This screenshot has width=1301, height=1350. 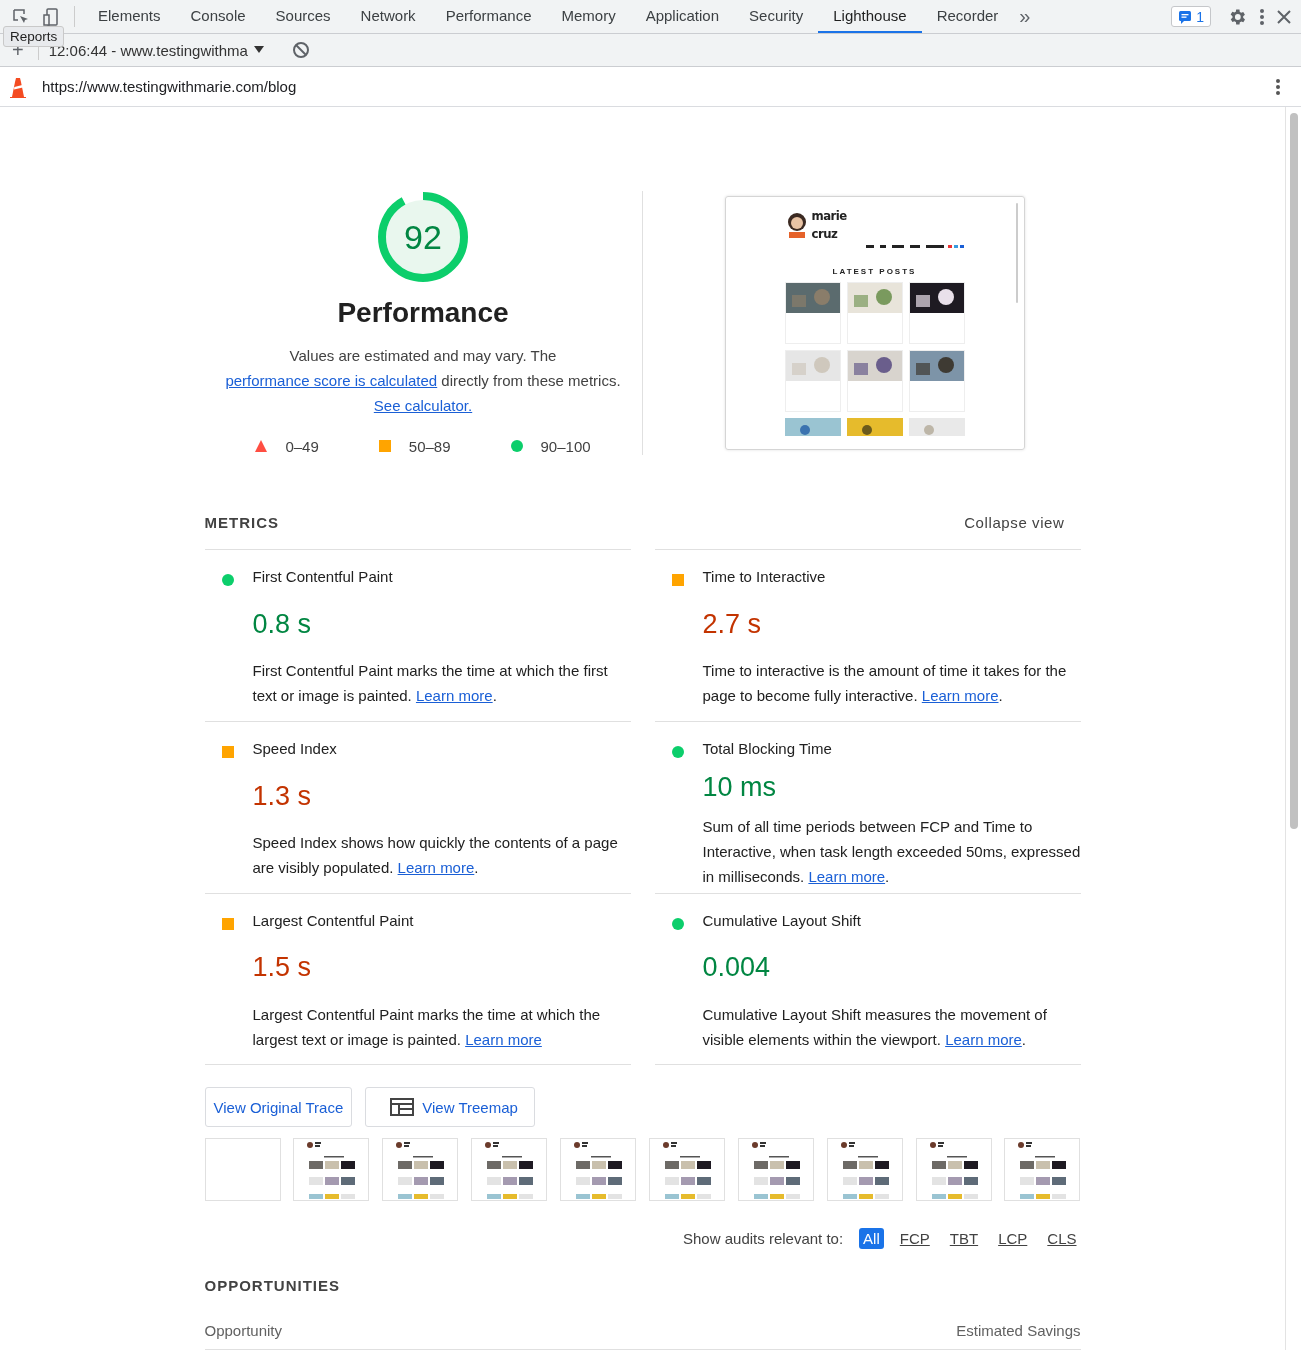 What do you see at coordinates (129, 16) in the screenshot?
I see `panel-tab: Elements` at bounding box center [129, 16].